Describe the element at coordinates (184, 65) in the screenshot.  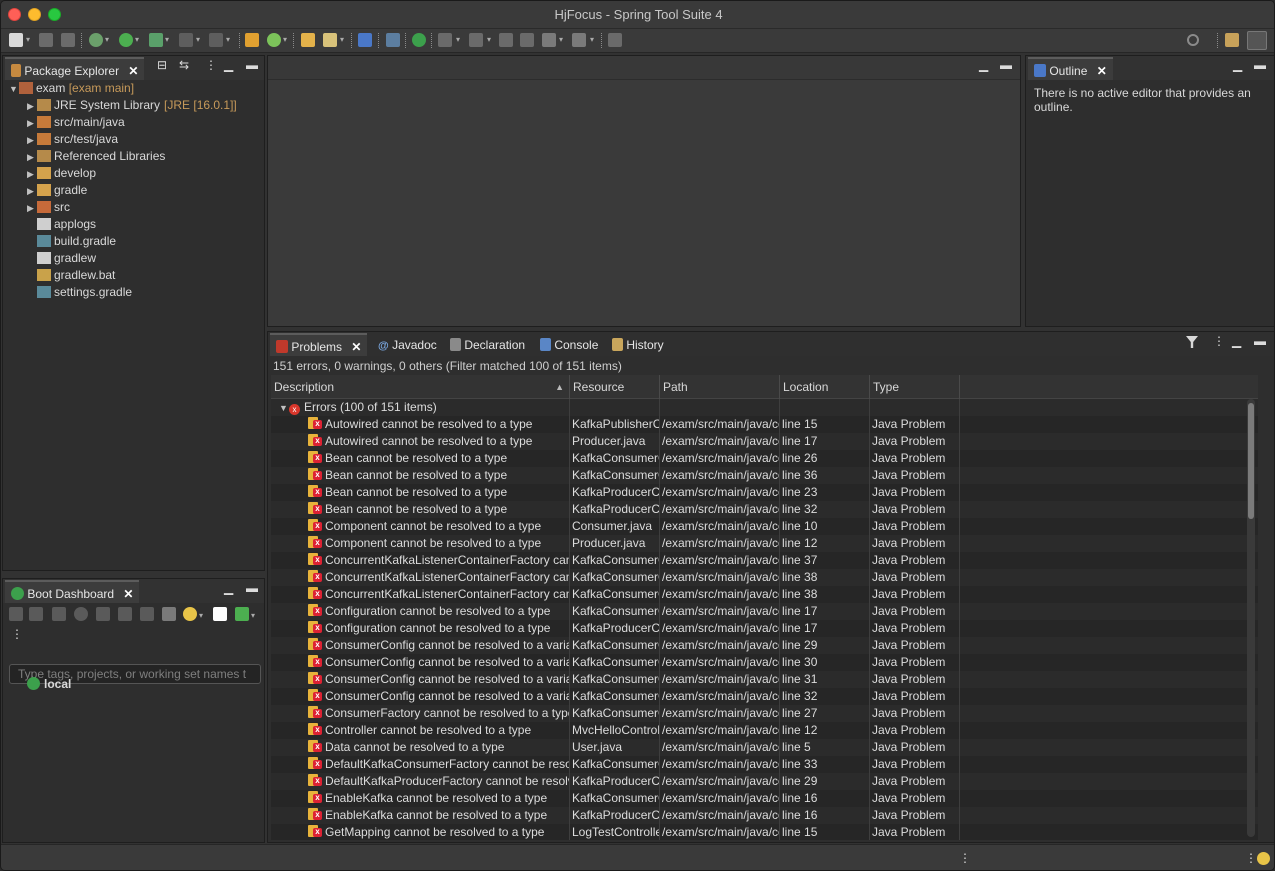
I see `link-with-editor-icon: ⇆` at that location.